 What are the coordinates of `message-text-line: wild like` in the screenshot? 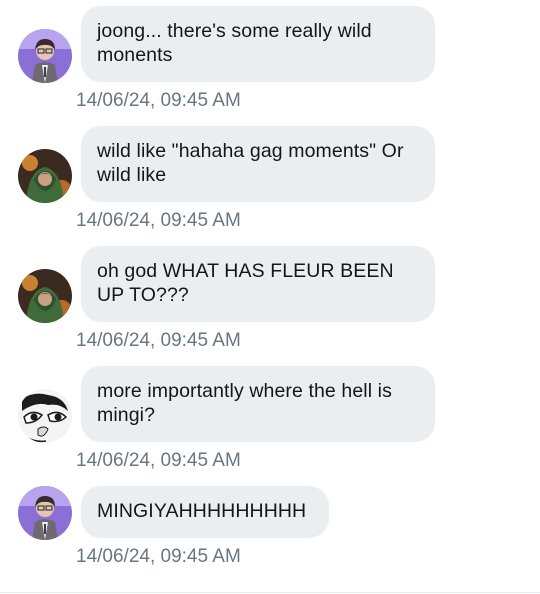 It's located at (132, 175).